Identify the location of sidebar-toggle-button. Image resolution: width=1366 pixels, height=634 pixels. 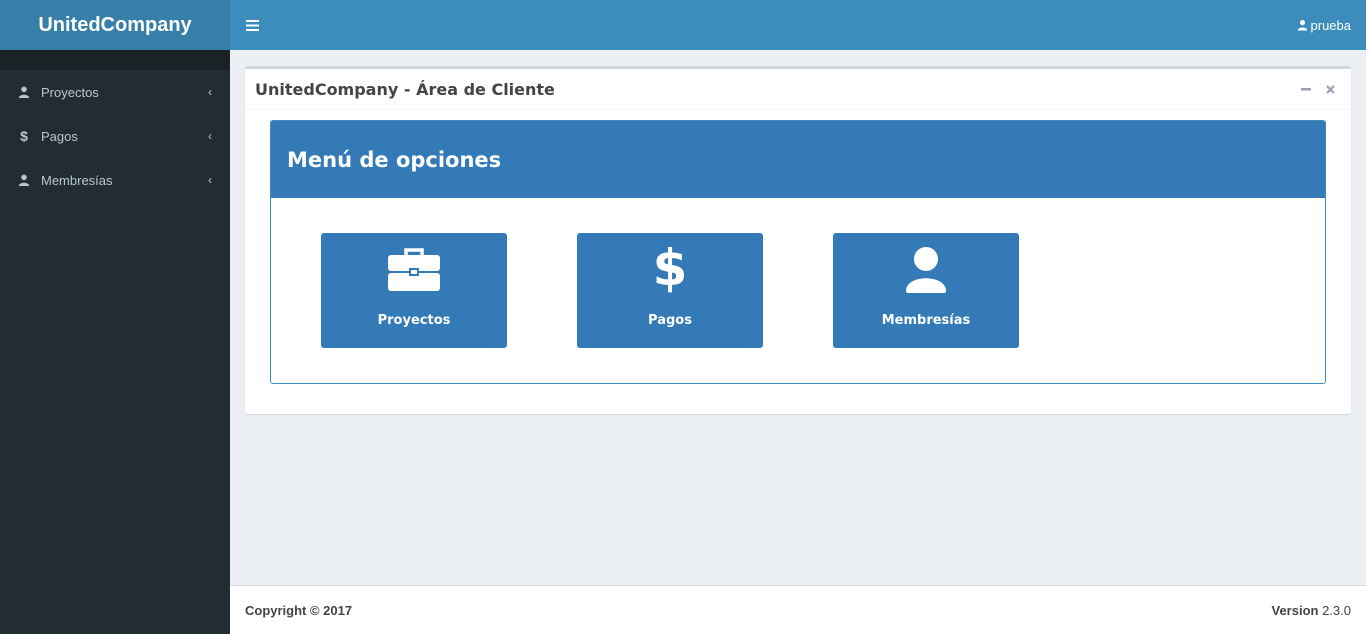
(252, 25).